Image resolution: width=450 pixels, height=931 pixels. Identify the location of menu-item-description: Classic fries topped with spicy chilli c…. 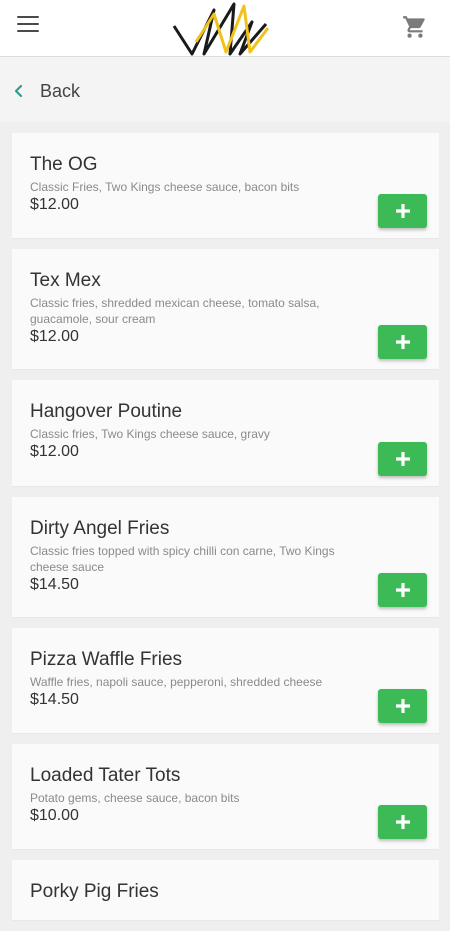
(182, 559).